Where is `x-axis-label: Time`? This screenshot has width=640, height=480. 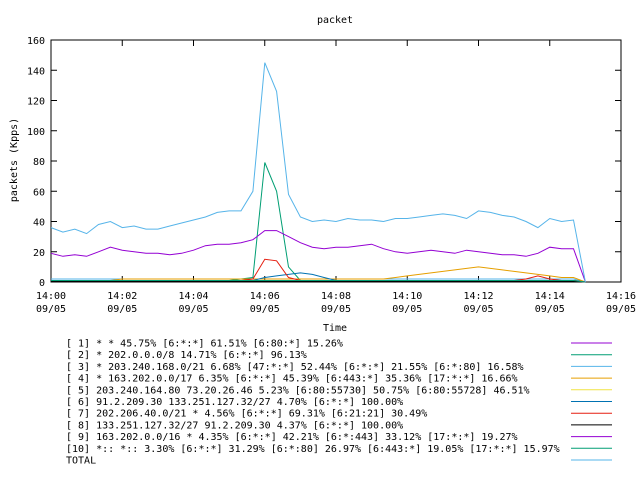 x-axis-label: Time is located at coordinates (335, 328).